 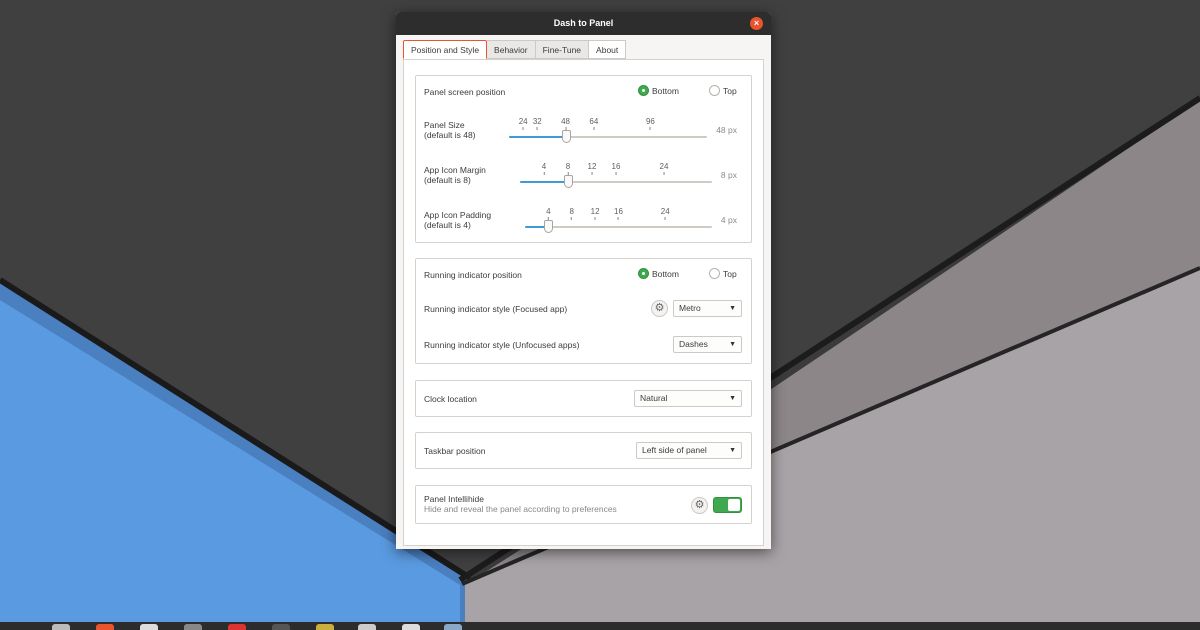 What do you see at coordinates (600, 626) in the screenshot?
I see `bottom-taskbar` at bounding box center [600, 626].